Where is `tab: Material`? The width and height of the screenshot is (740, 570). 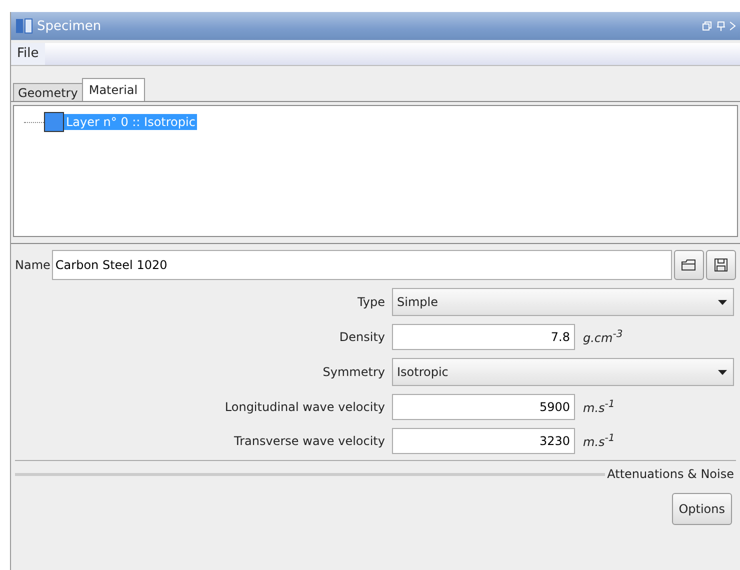 tab: Material is located at coordinates (113, 89).